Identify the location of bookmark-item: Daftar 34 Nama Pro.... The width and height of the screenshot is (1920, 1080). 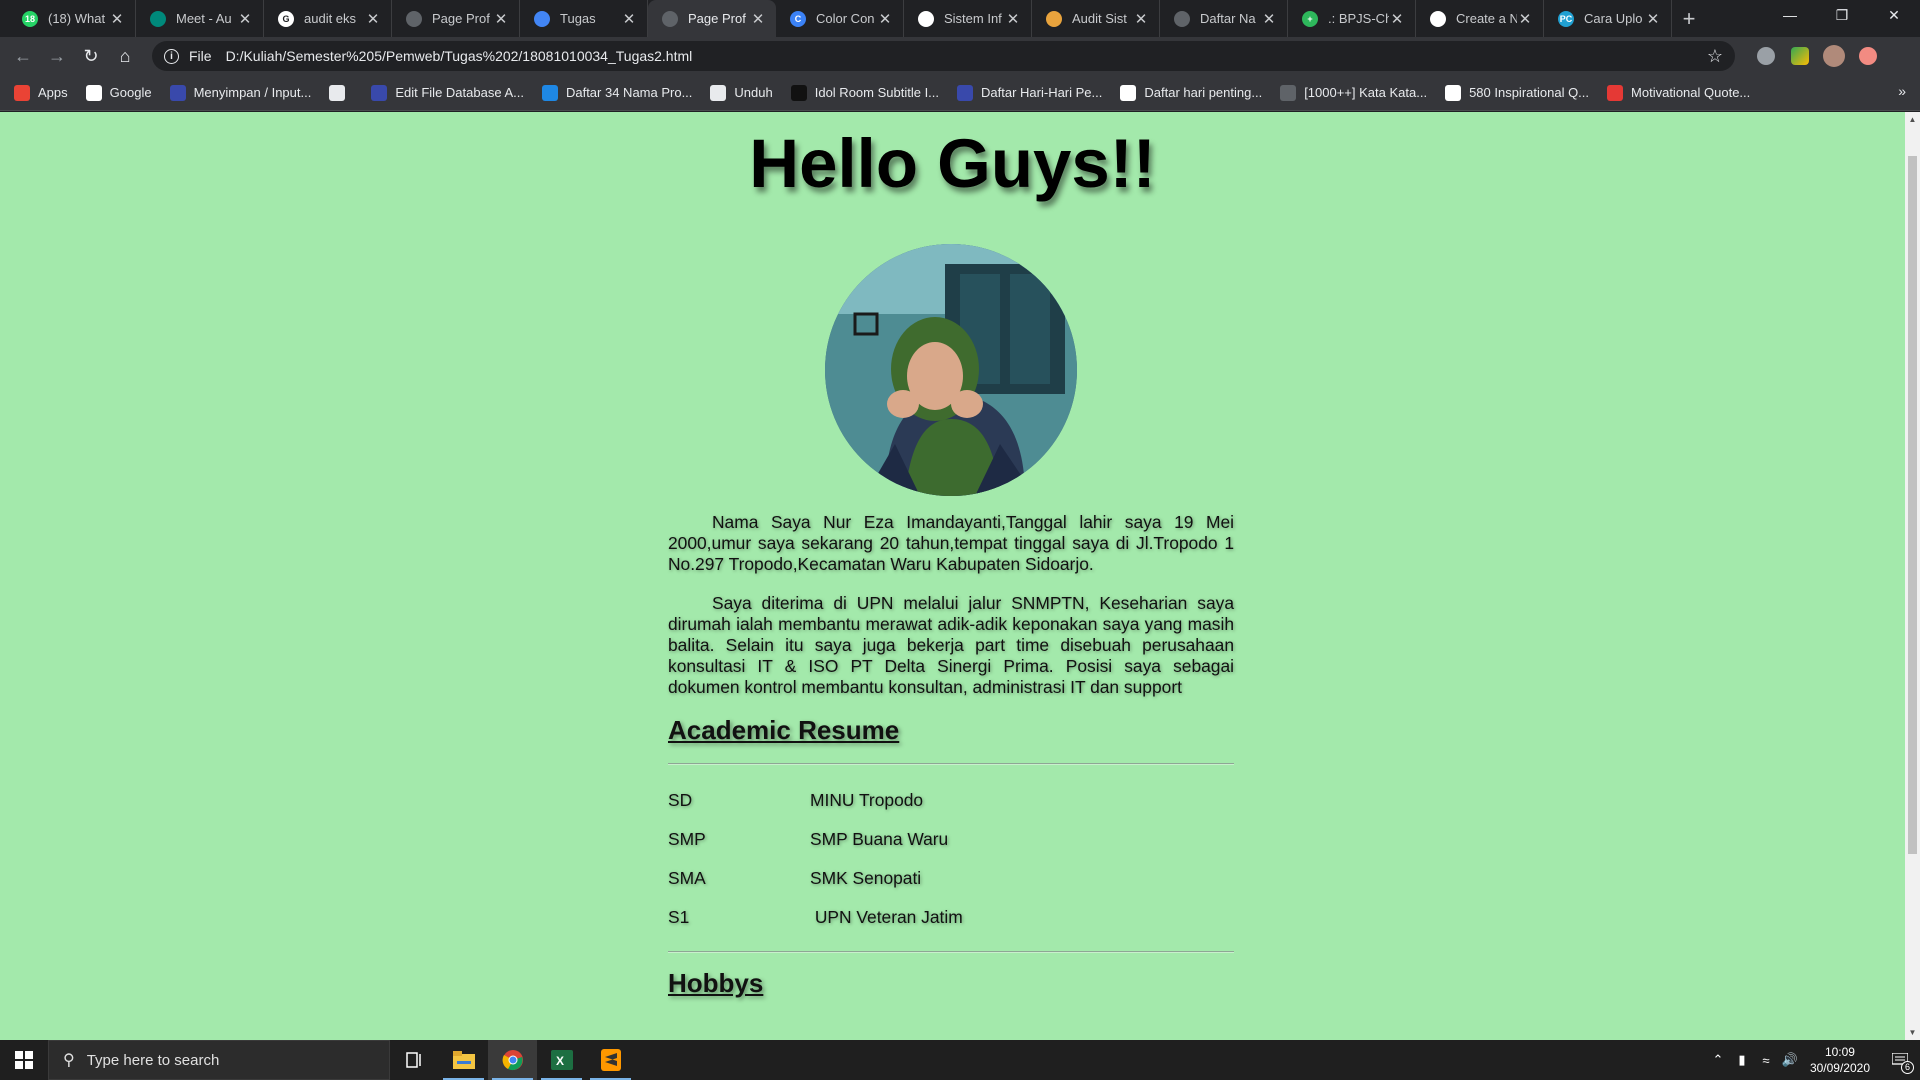
(617, 92).